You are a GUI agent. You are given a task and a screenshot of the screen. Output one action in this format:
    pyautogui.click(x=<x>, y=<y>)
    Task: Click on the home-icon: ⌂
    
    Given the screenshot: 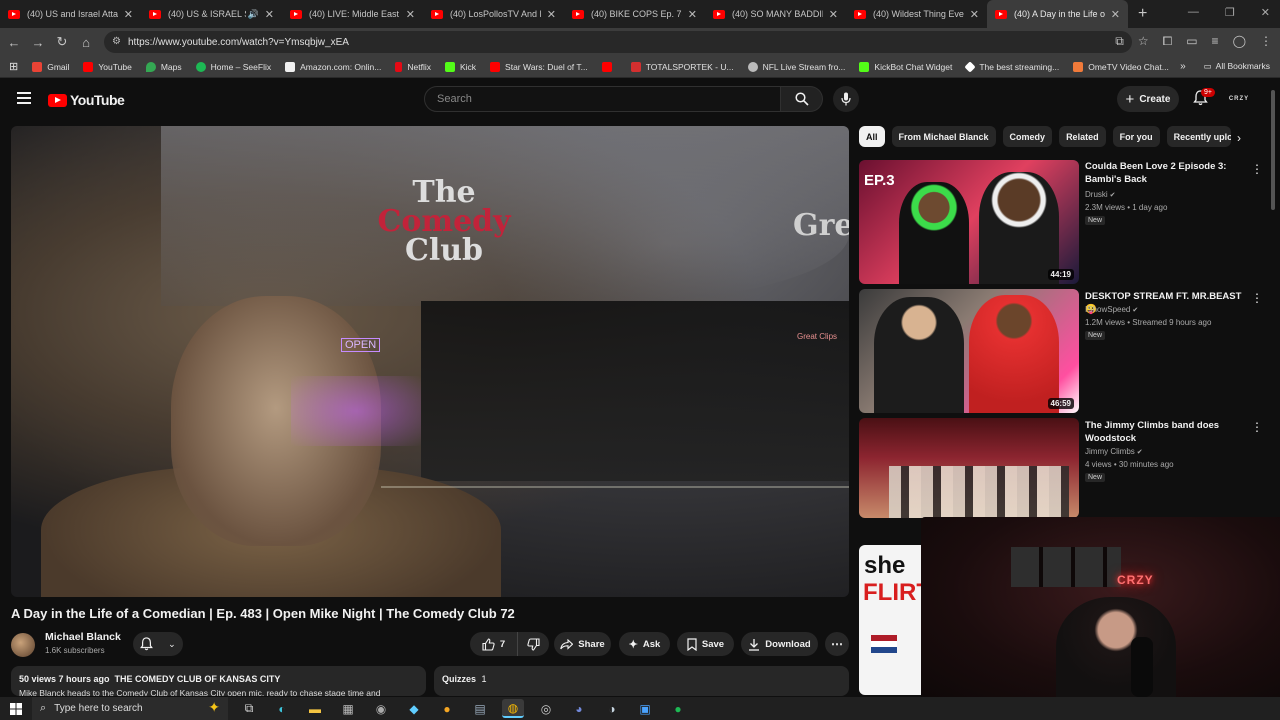 What is the action you would take?
    pyautogui.click(x=86, y=42)
    